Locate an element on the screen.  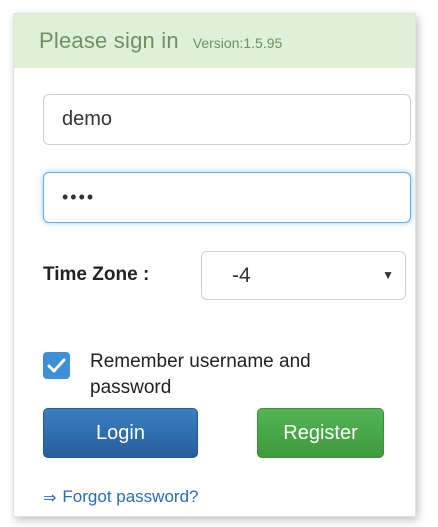
remember-checkbox is located at coordinates (56, 365).